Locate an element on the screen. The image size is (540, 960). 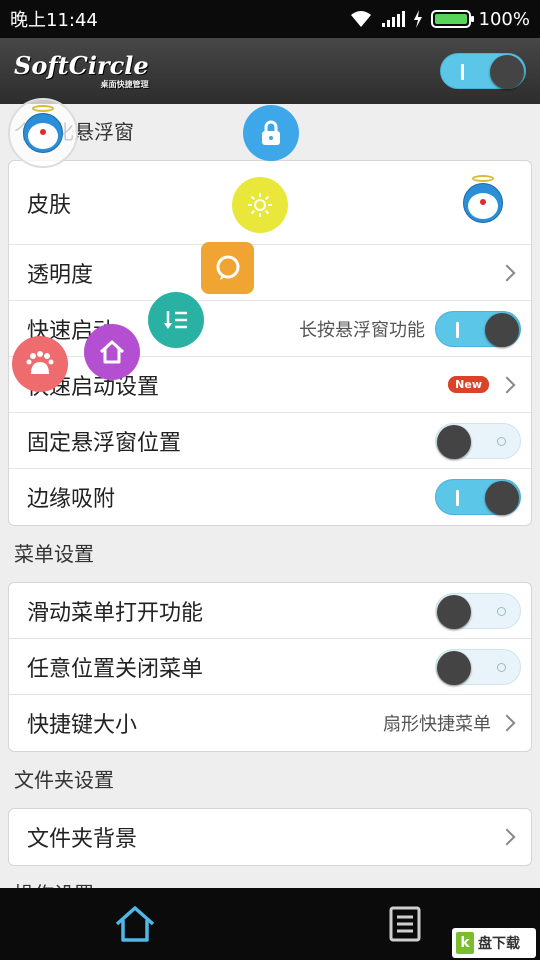
floating-ball-doraemon-icon is located at coordinates (43, 133).